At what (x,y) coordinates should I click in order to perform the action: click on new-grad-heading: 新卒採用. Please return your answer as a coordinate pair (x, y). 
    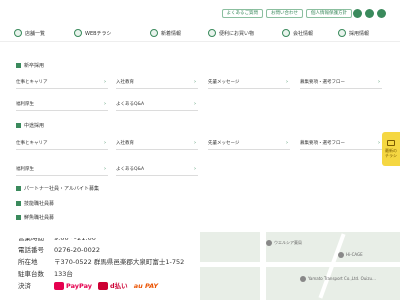
    Looking at the image, I should click on (30, 65).